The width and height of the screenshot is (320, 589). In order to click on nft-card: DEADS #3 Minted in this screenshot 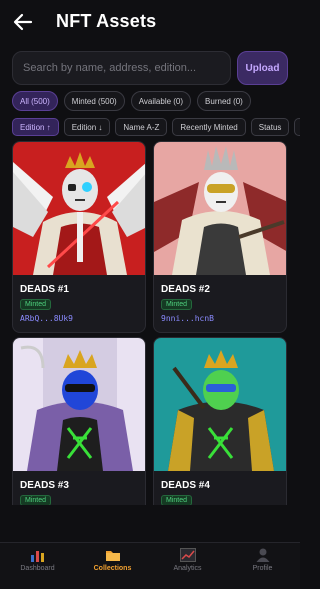, I will do `click(79, 421)`.